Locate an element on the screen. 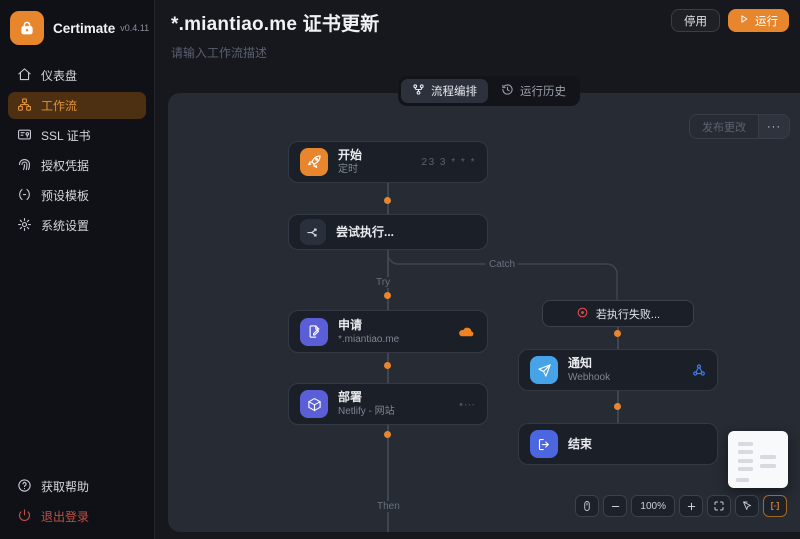 The width and height of the screenshot is (800, 539). sidebar-footer: 获取帮助 退出登录 is located at coordinates (77, 501).